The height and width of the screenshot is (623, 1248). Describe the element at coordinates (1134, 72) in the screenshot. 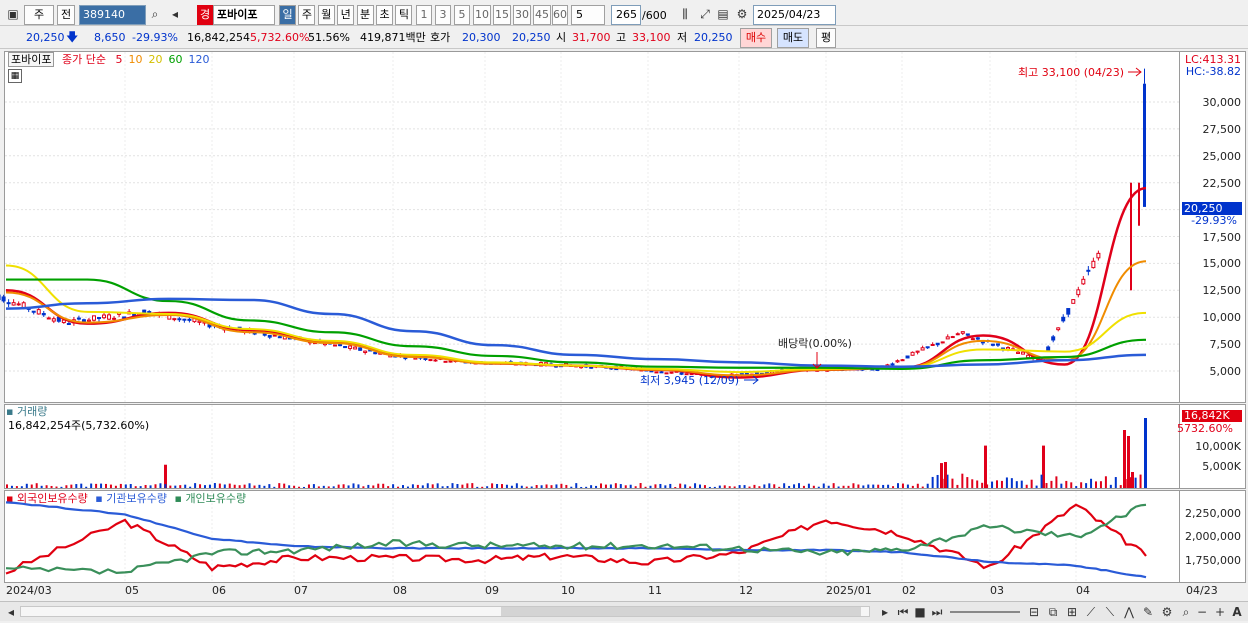

I see `high-arrow` at that location.